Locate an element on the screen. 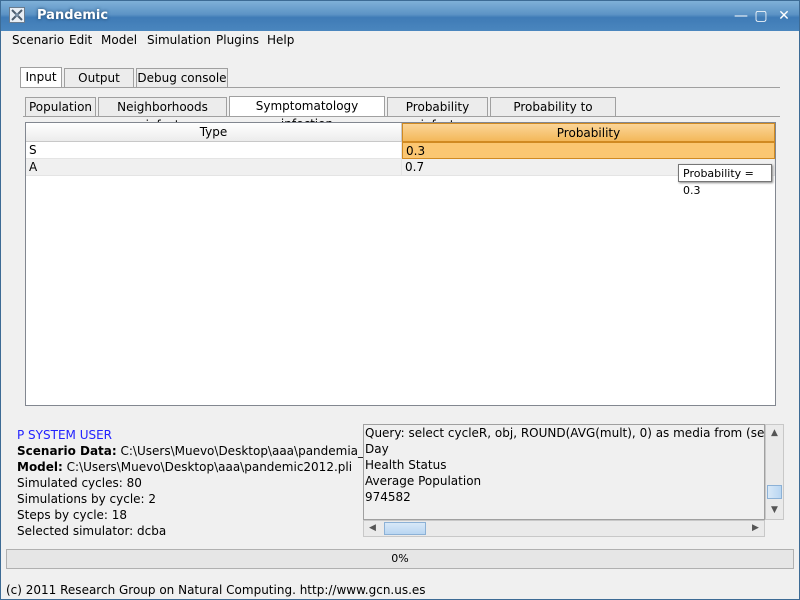 The height and width of the screenshot is (600, 800). scroll-right-icon: ▶ is located at coordinates (755, 528).